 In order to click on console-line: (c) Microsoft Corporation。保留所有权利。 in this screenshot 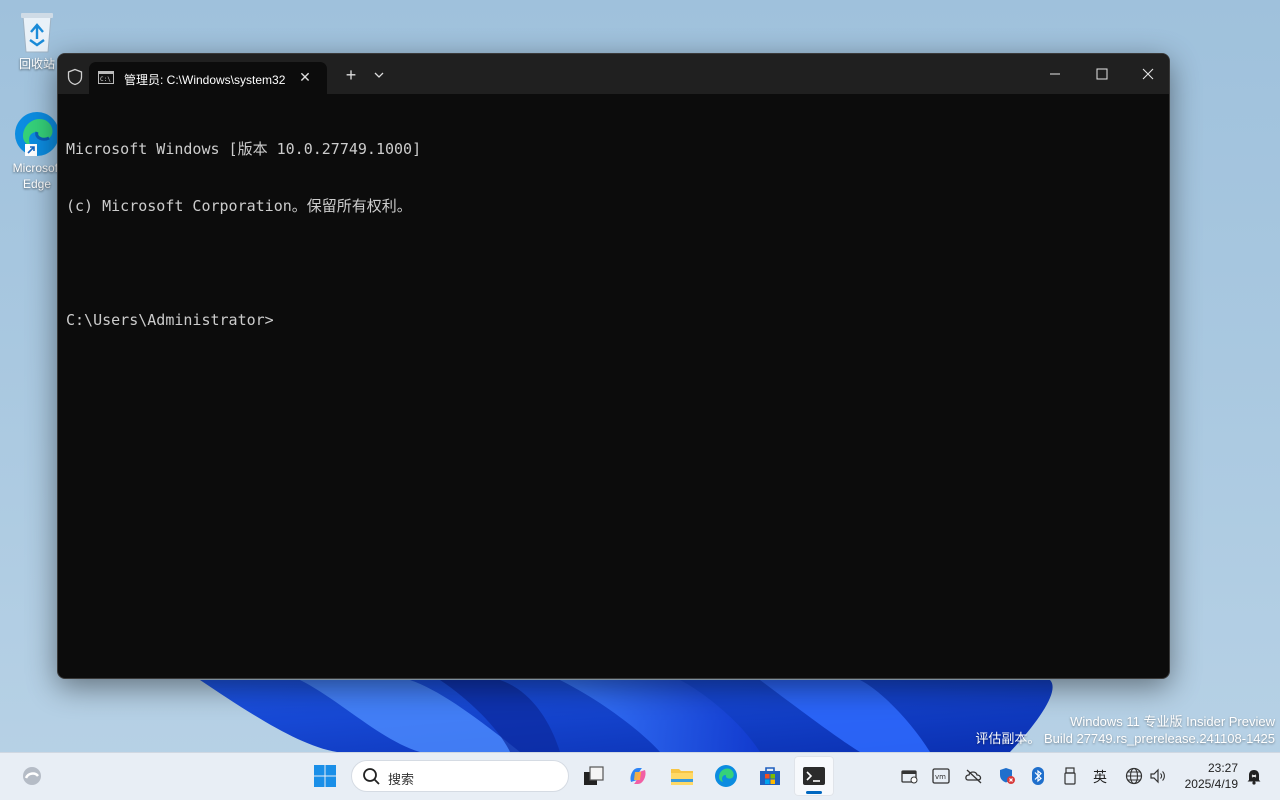, I will do `click(239, 206)`.